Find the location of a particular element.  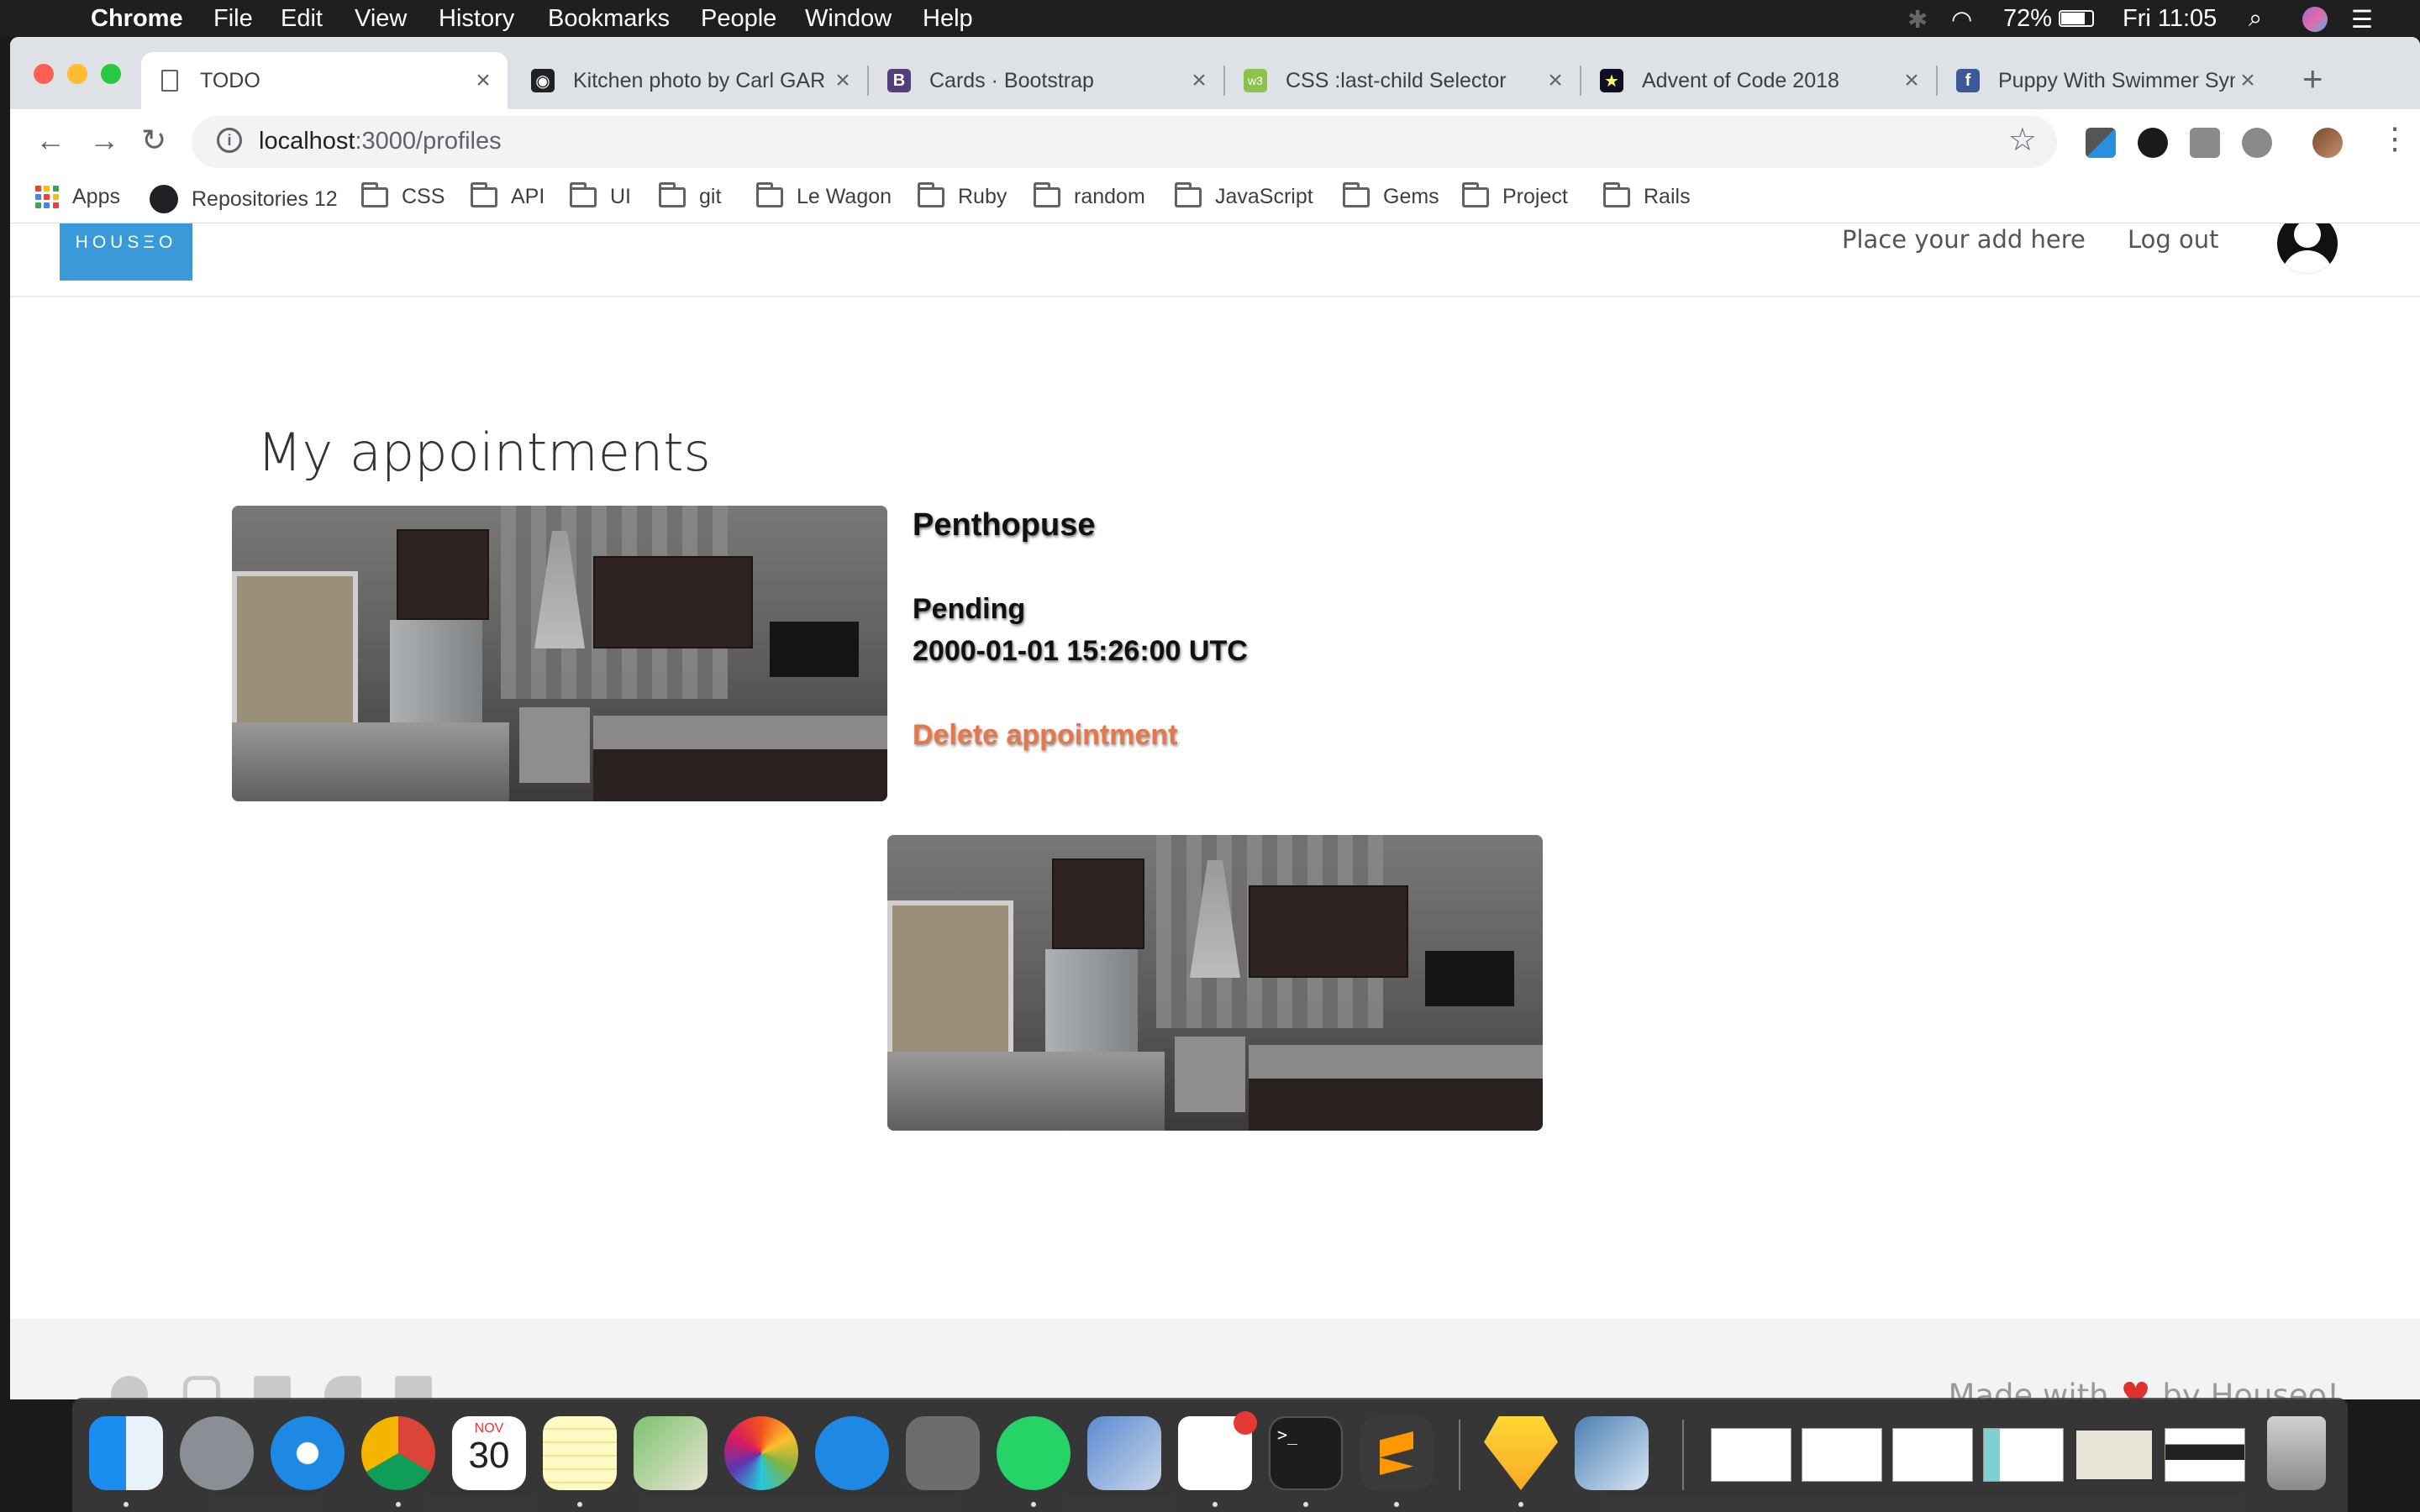

new-tab-button: + is located at coordinates (2312, 79).